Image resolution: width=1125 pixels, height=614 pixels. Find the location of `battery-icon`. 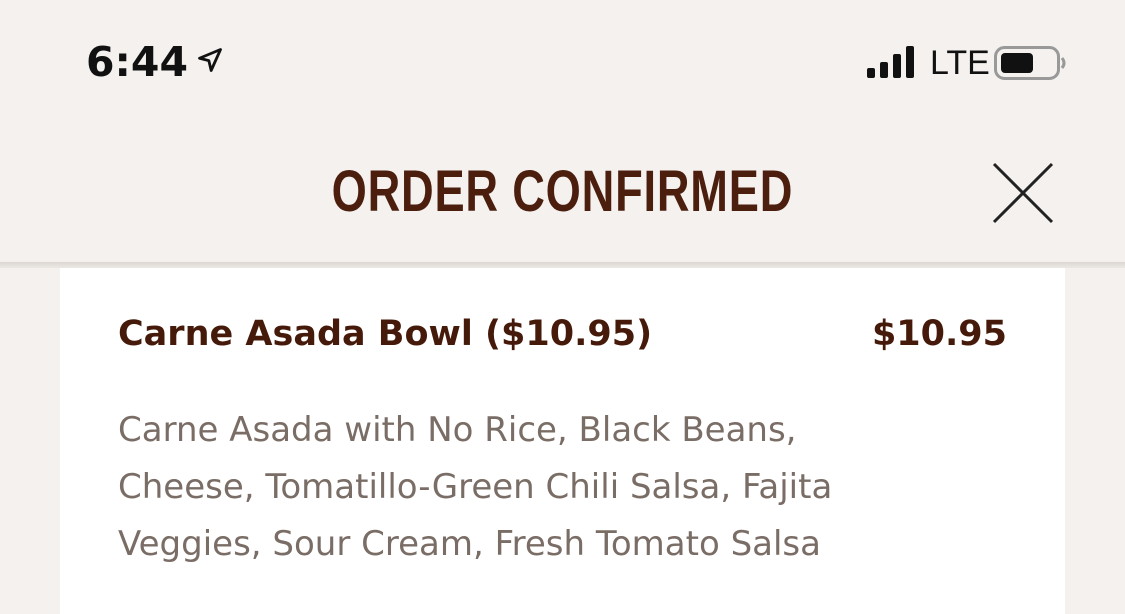

battery-icon is located at coordinates (1030, 63).